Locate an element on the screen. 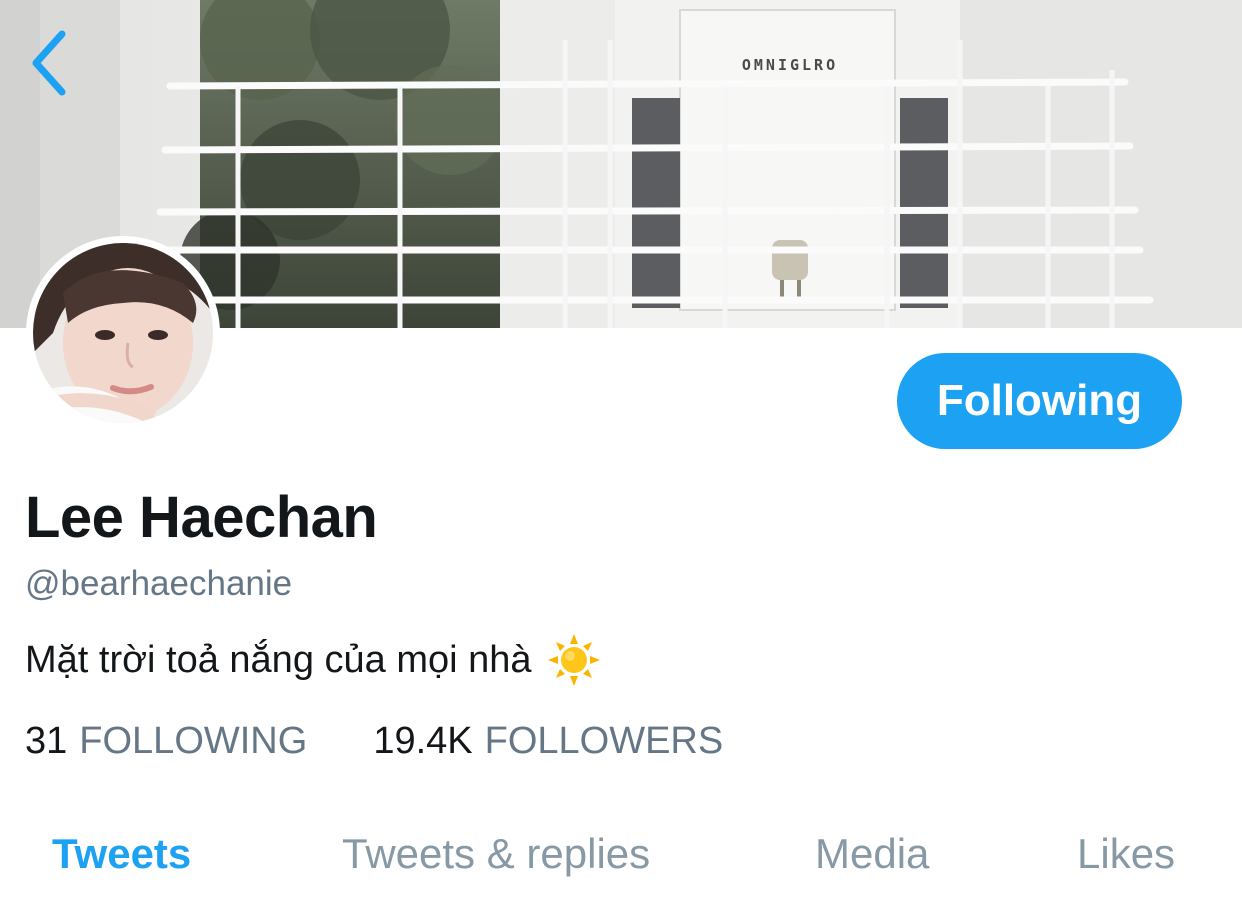 The image size is (1242, 906). avatar-image is located at coordinates (123, 333).